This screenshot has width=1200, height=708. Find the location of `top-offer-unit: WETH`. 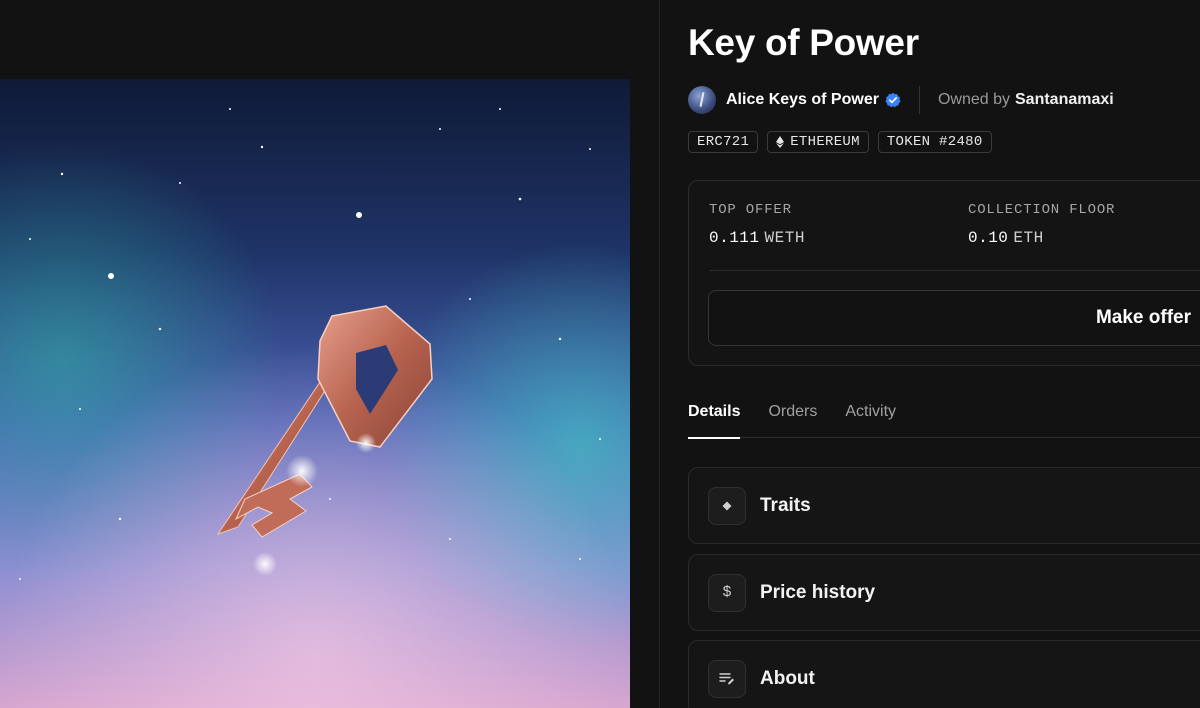

top-offer-unit: WETH is located at coordinates (784, 238).